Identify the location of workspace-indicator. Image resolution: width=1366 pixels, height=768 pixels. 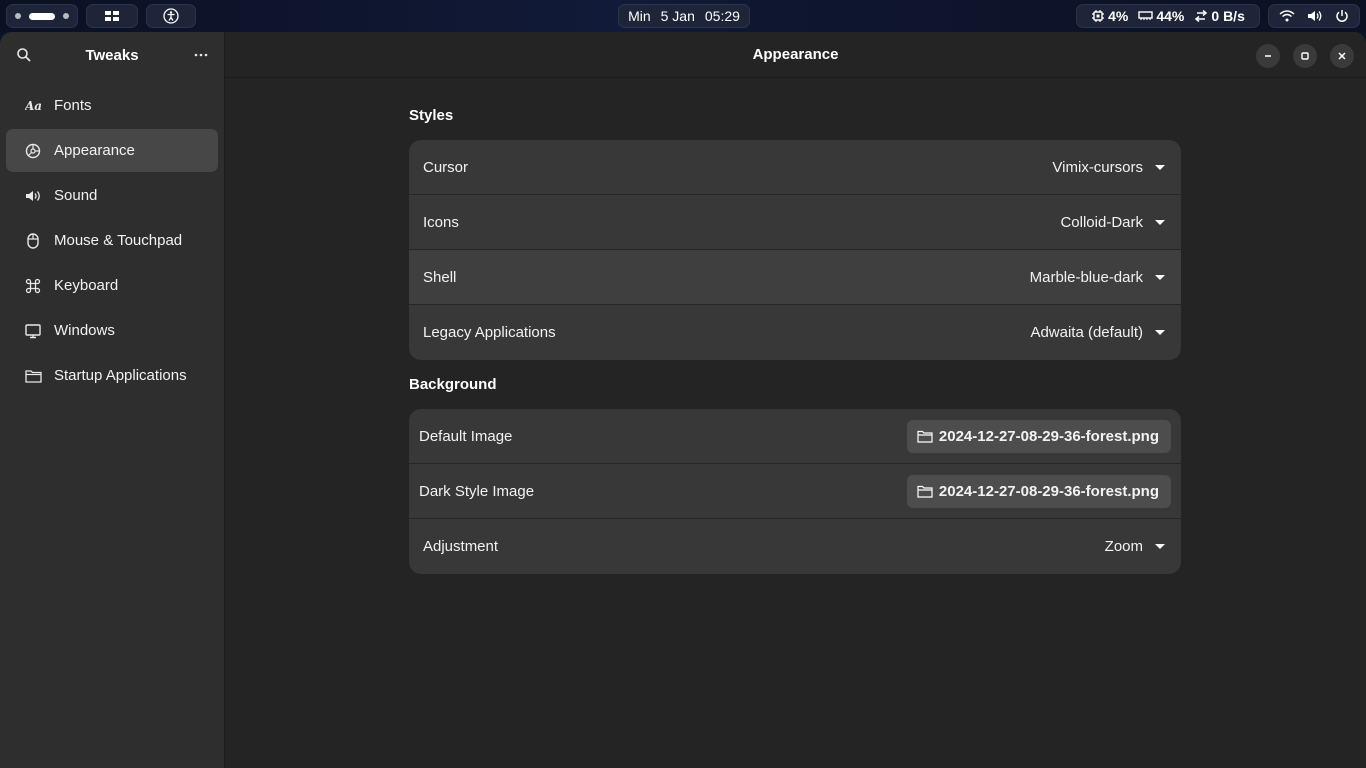
(42, 16).